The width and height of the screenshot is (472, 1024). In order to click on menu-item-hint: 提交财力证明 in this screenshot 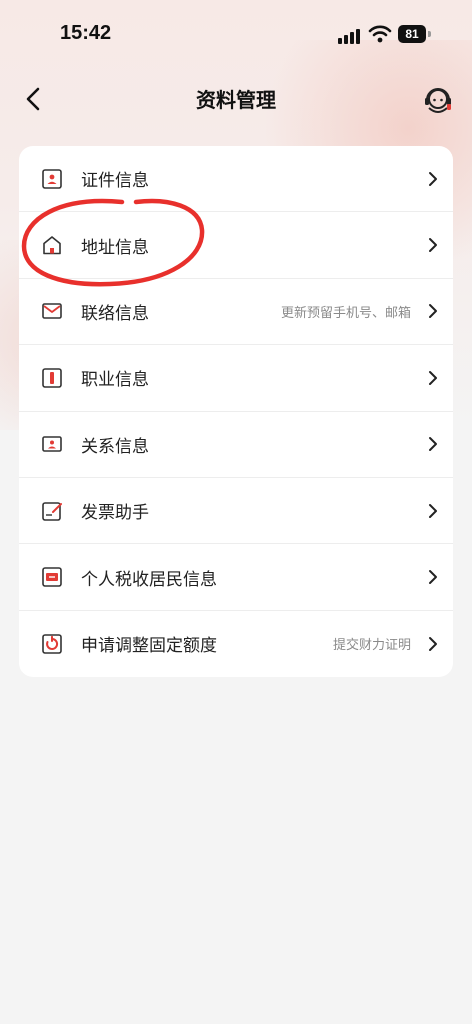, I will do `click(371, 646)`.